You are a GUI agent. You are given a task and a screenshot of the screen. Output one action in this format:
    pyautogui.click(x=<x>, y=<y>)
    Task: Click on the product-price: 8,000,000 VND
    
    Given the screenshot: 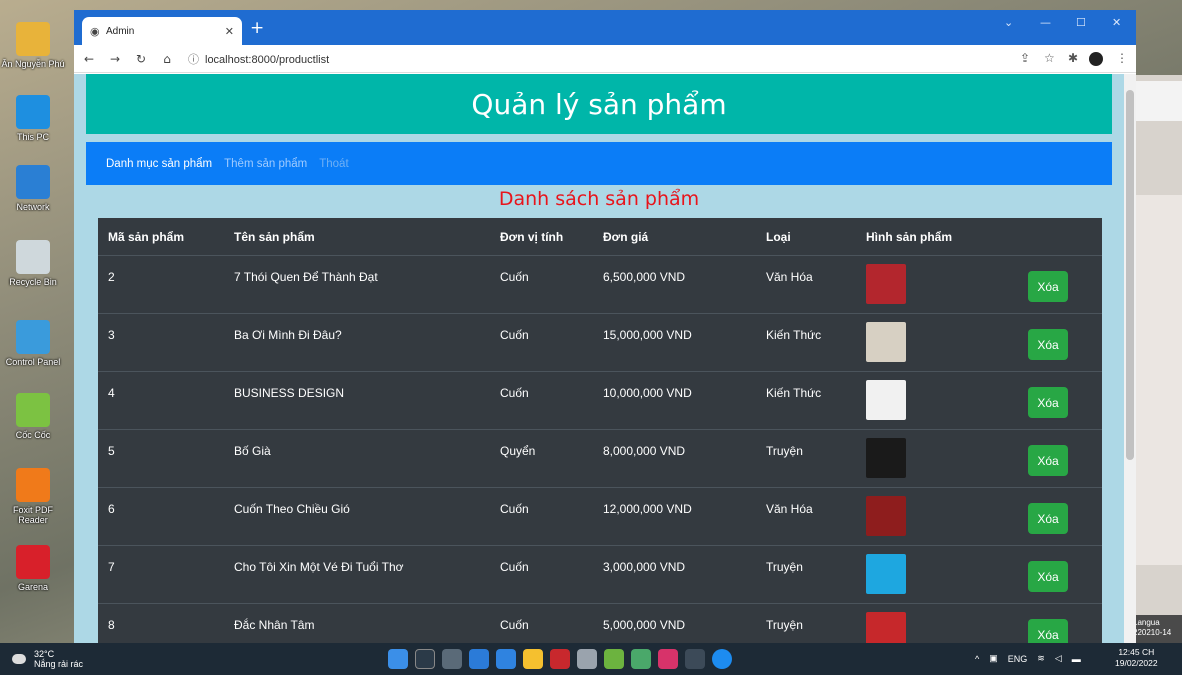 What is the action you would take?
    pyautogui.click(x=644, y=451)
    